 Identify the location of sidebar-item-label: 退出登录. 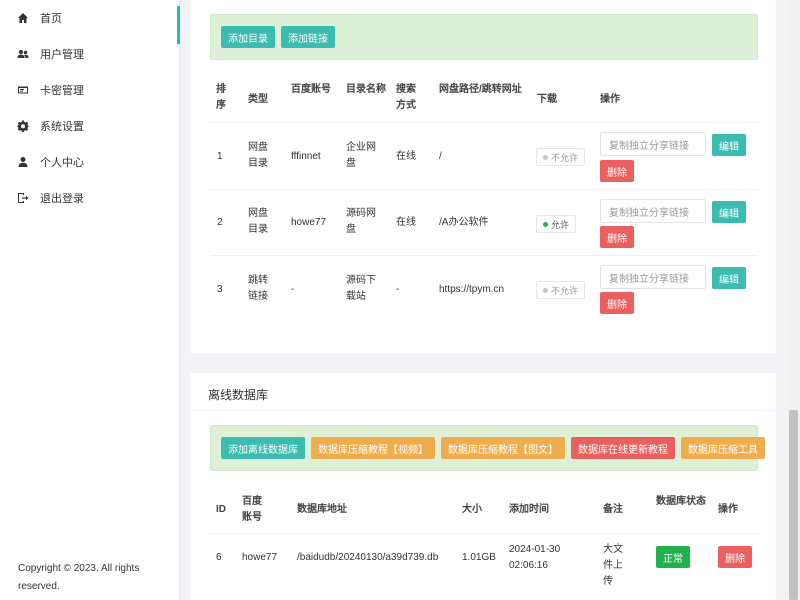
(62, 199).